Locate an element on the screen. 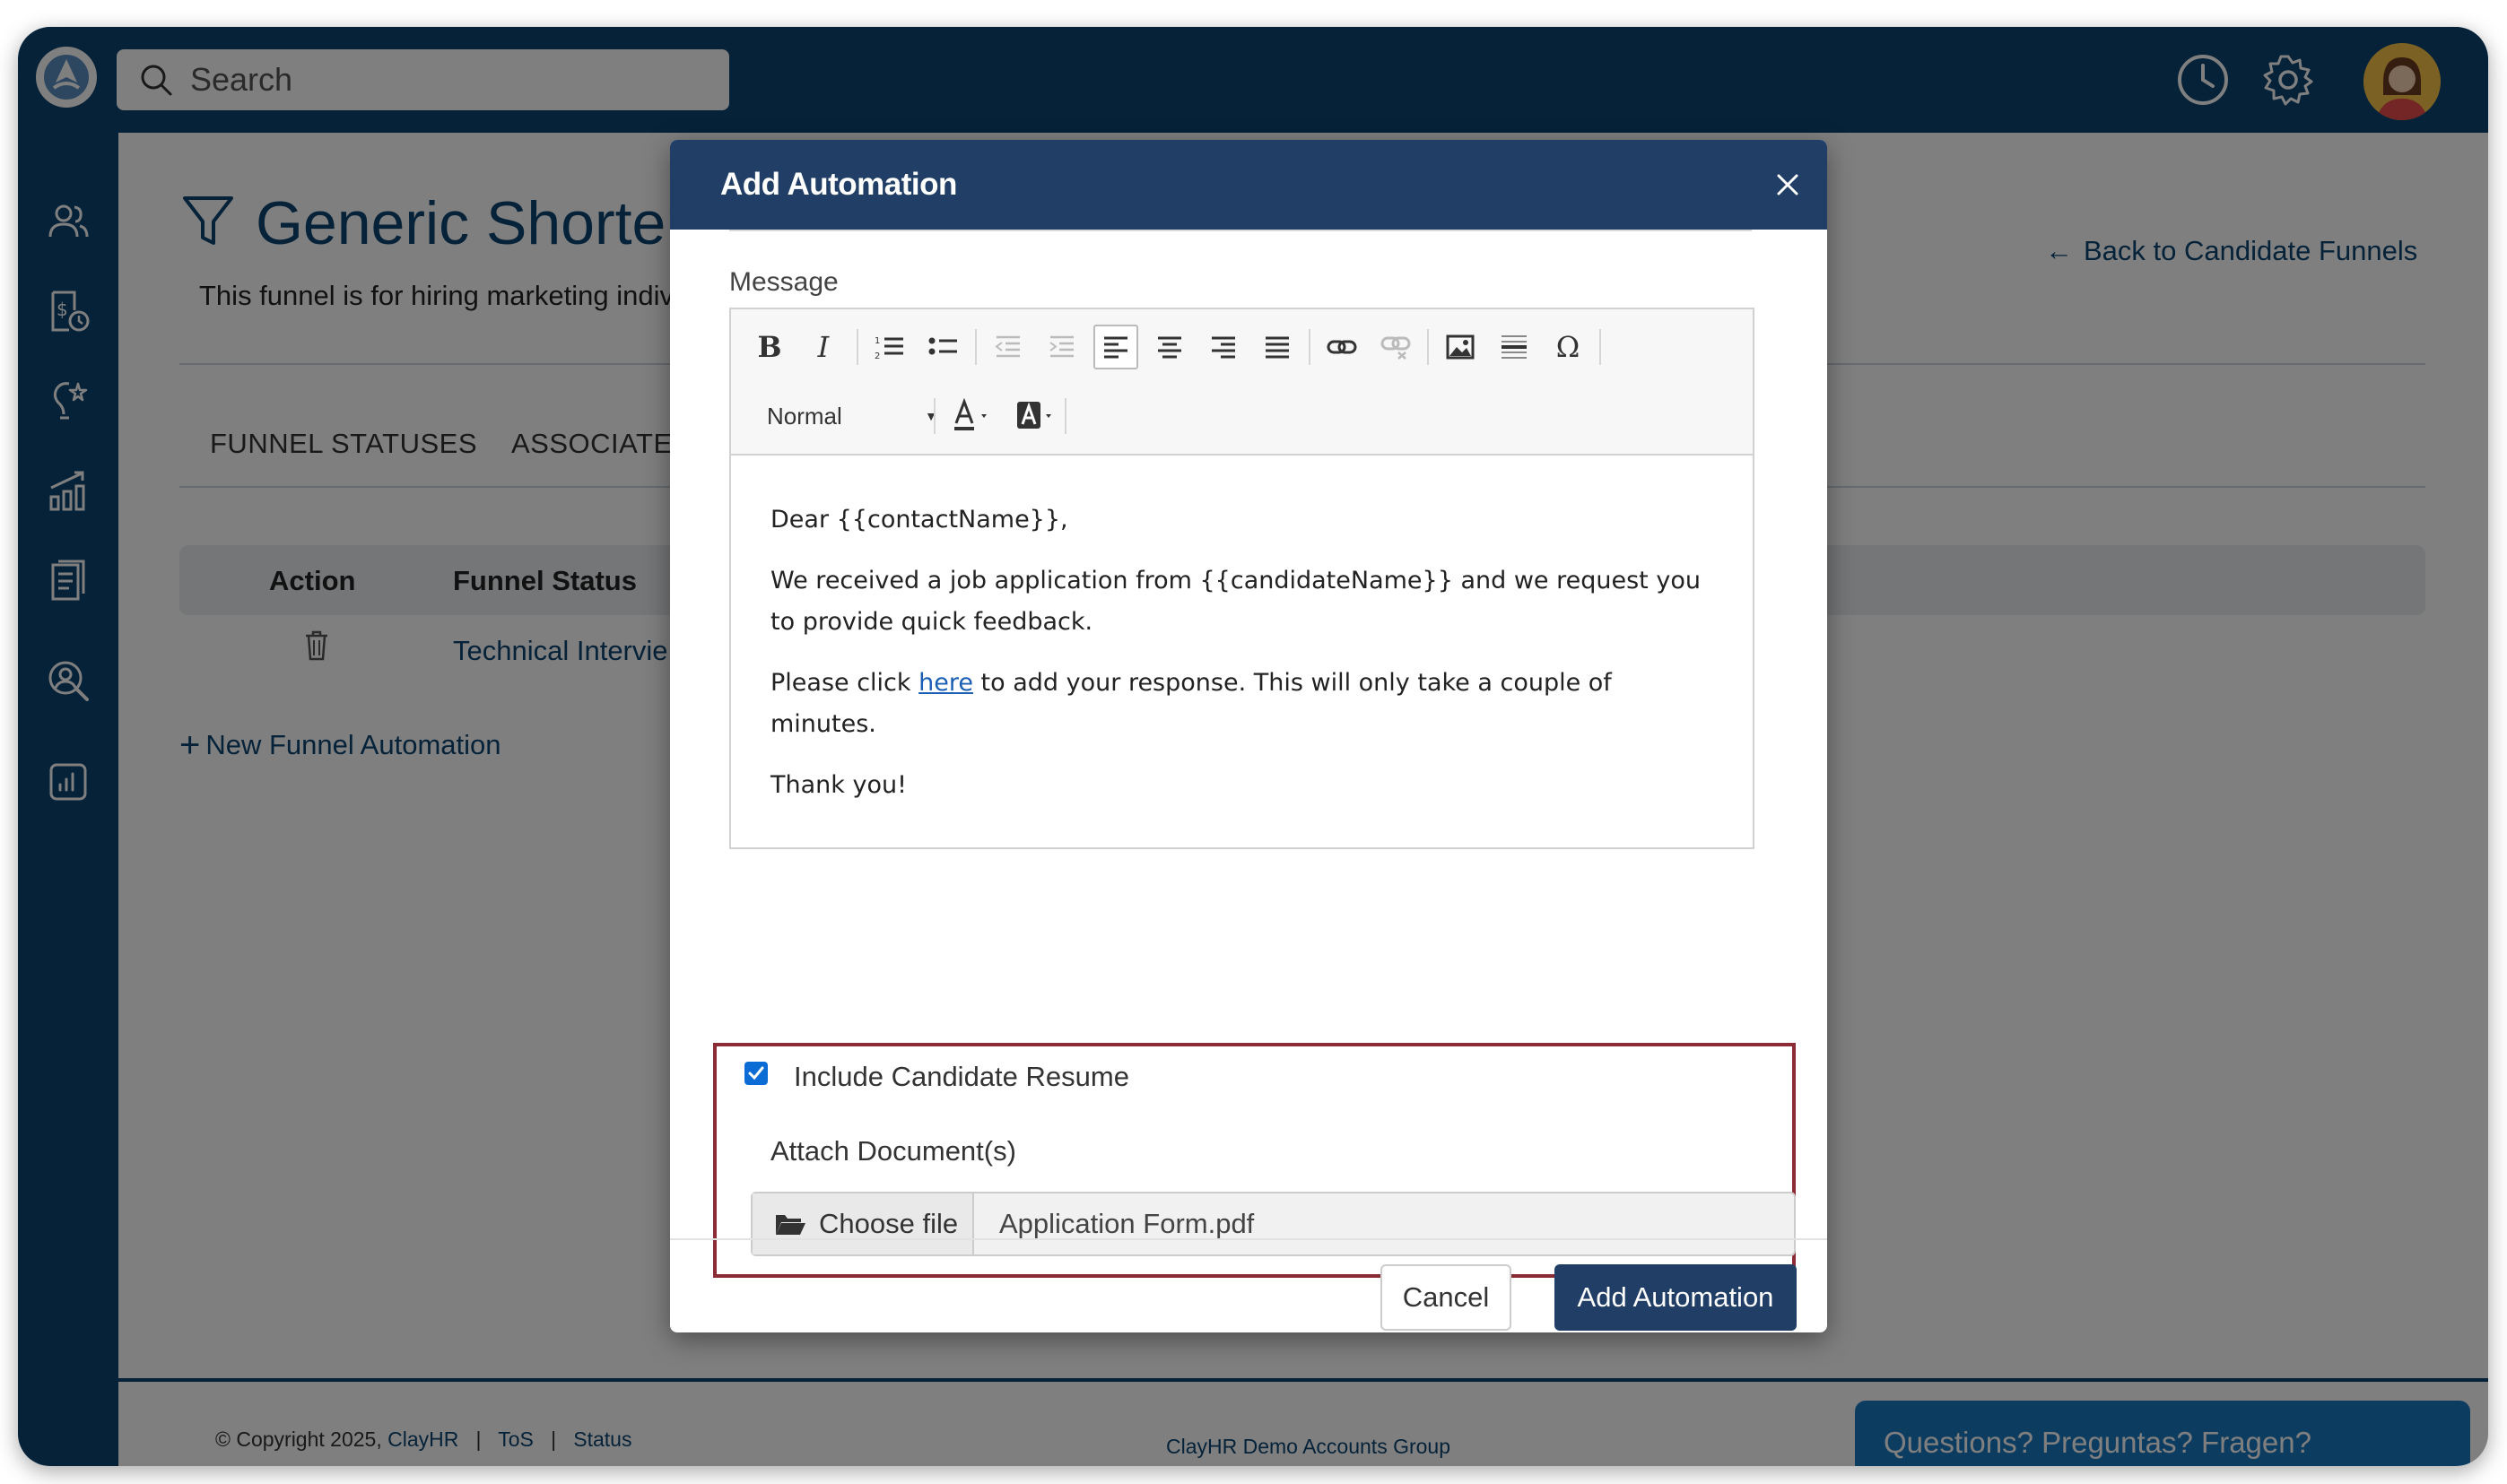 Image resolution: width=2507 pixels, height=1484 pixels. paragraph-text: Please click is located at coordinates (844, 683).